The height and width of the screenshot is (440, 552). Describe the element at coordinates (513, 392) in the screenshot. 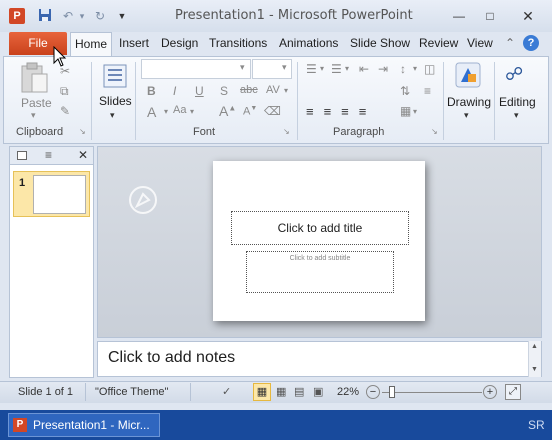

I see `fit-to-window-icon: ⤢` at that location.